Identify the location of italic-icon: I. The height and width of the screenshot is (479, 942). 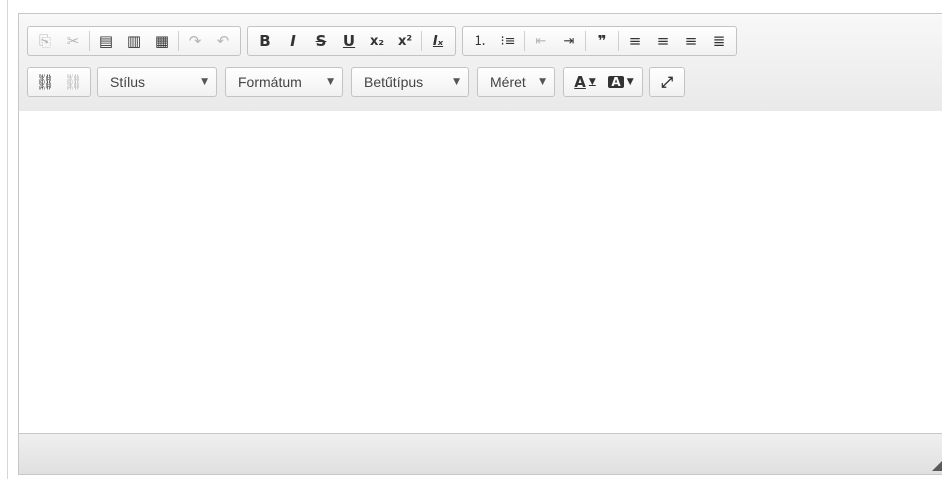
(293, 41).